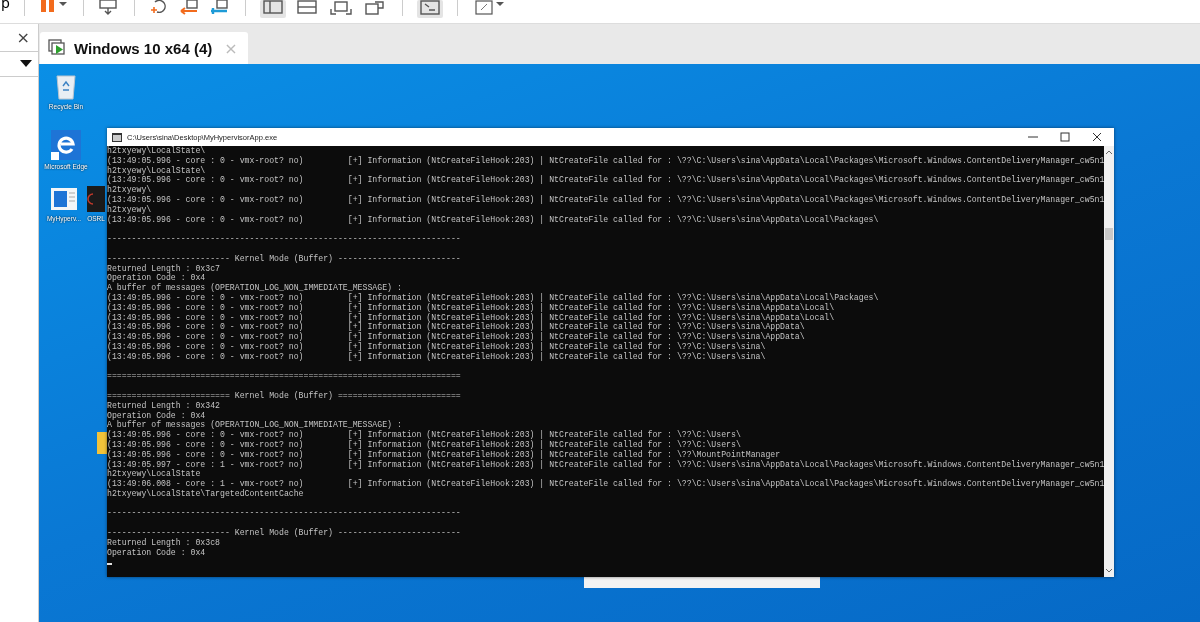  I want to click on vm-tab: Windows 10 x64 (4) ×, so click(144, 48).